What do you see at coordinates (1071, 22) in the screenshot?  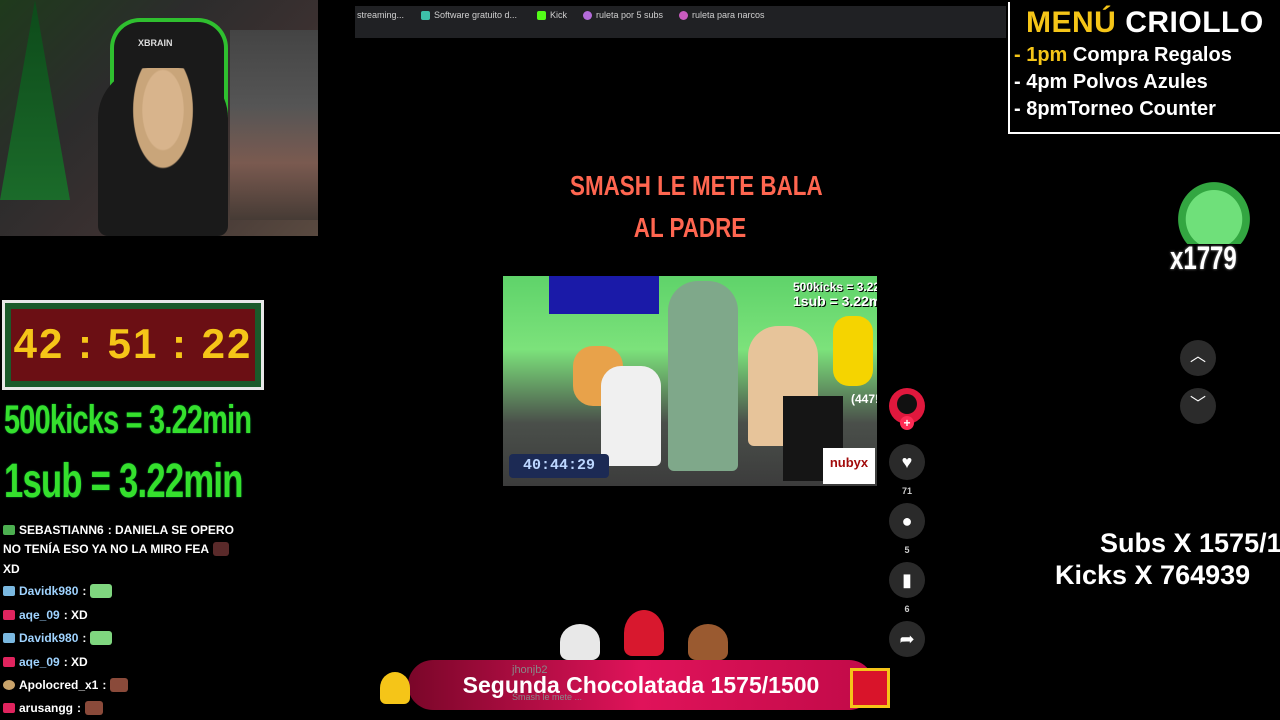 I see `menu-title-gold: MENÚ` at bounding box center [1071, 22].